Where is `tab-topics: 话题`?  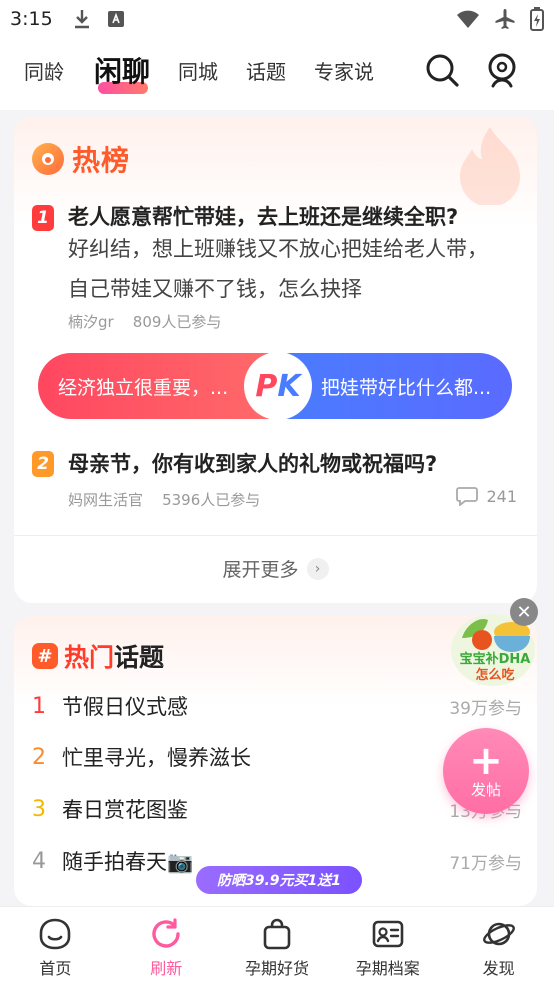
tab-topics: 话题 is located at coordinates (266, 70).